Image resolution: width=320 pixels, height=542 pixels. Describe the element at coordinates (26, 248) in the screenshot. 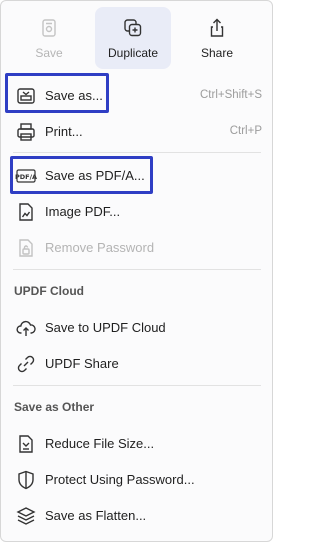

I see `unlock-icon` at that location.